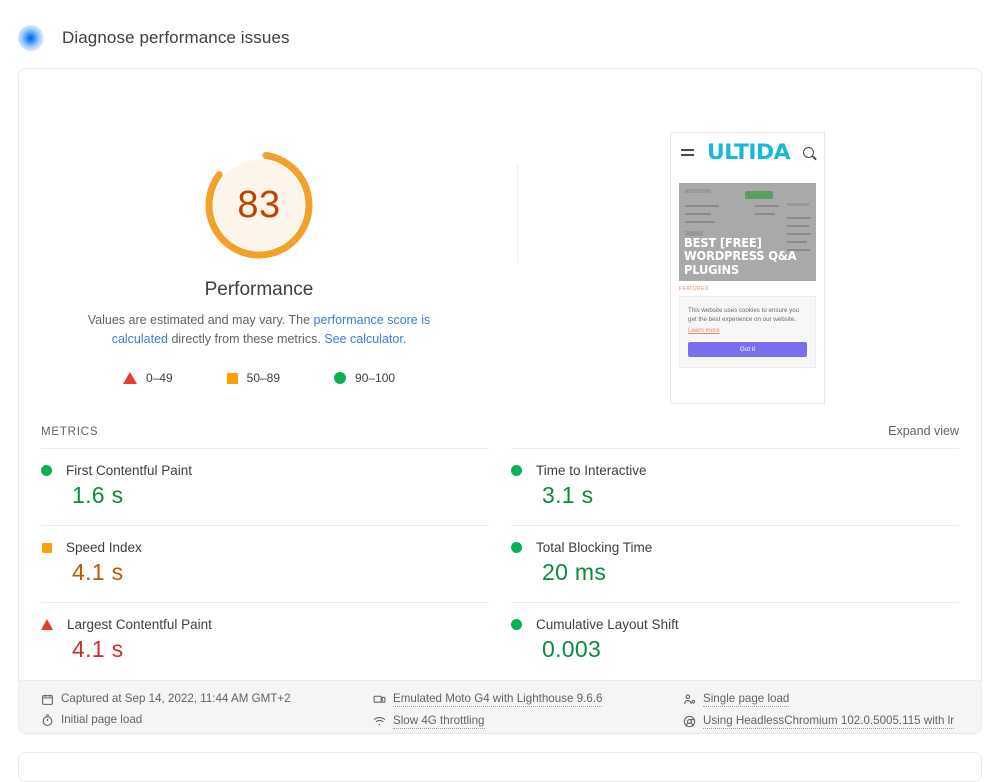  Describe the element at coordinates (808, 152) in the screenshot. I see `search-icon` at that location.